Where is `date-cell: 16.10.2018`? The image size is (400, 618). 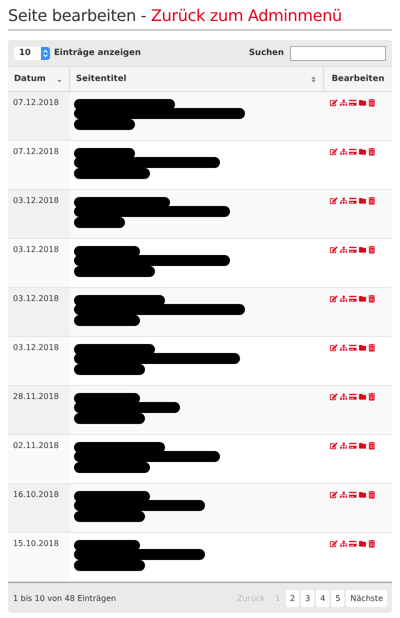
date-cell: 16.10.2018 is located at coordinates (36, 494).